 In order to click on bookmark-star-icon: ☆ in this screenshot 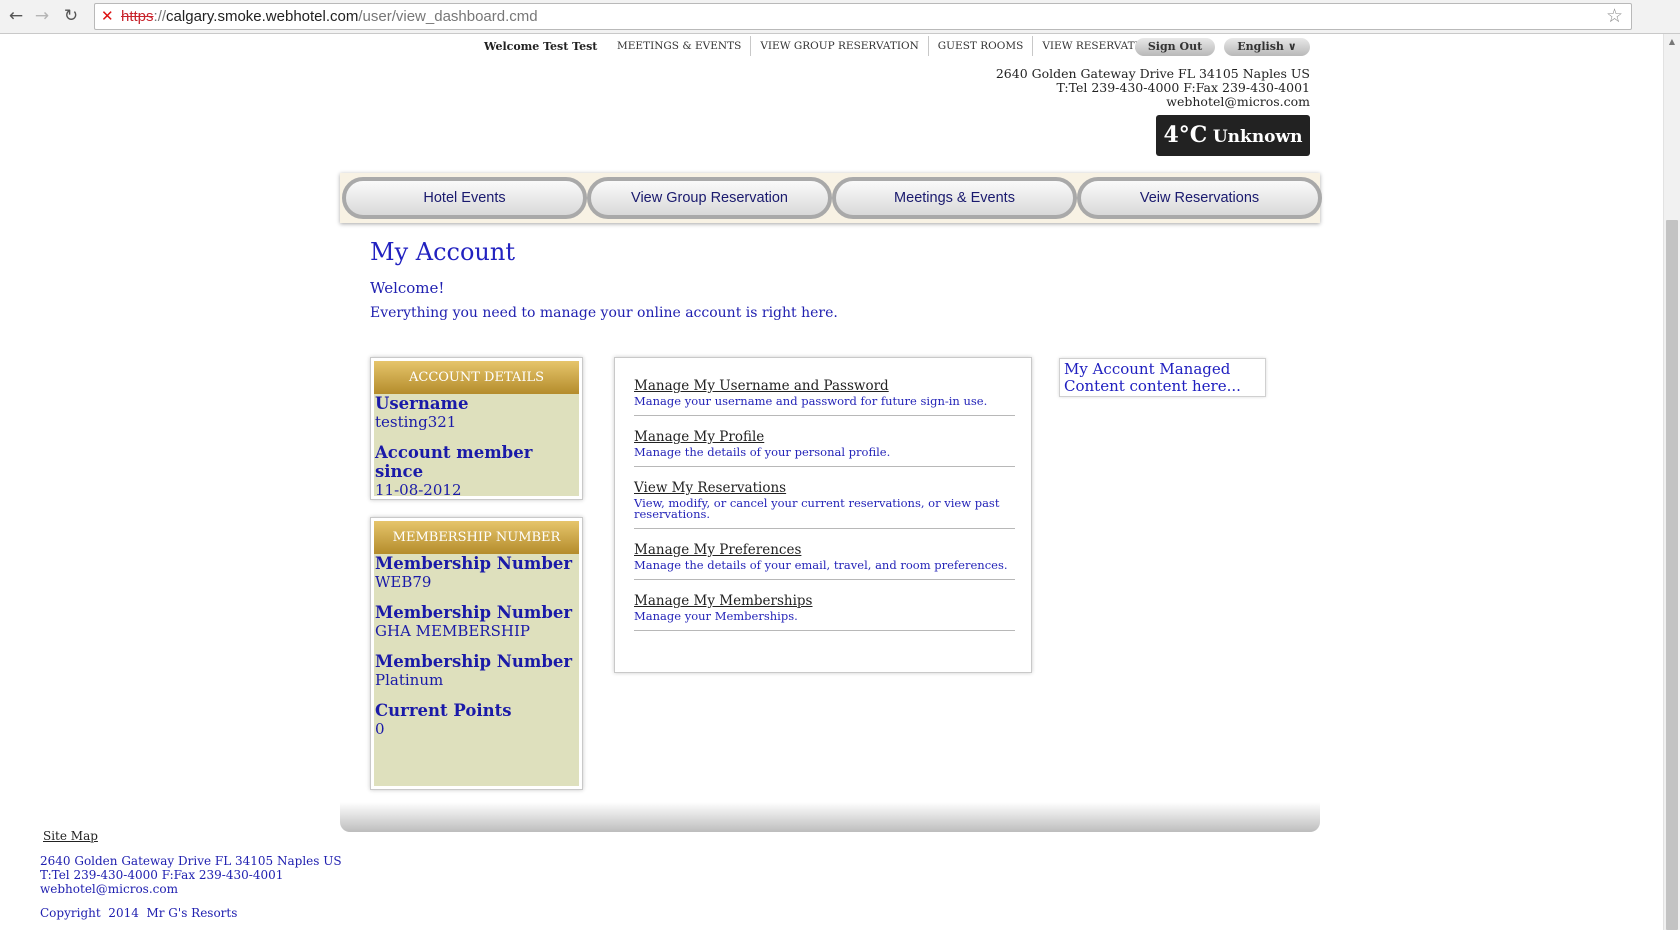, I will do `click(1614, 16)`.